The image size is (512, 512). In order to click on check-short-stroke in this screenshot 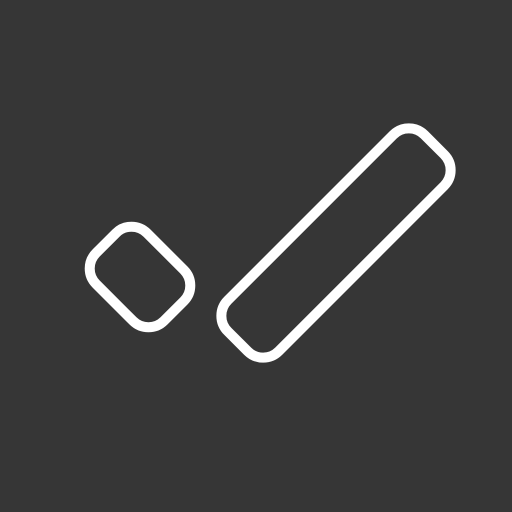, I will do `click(140, 277)`.